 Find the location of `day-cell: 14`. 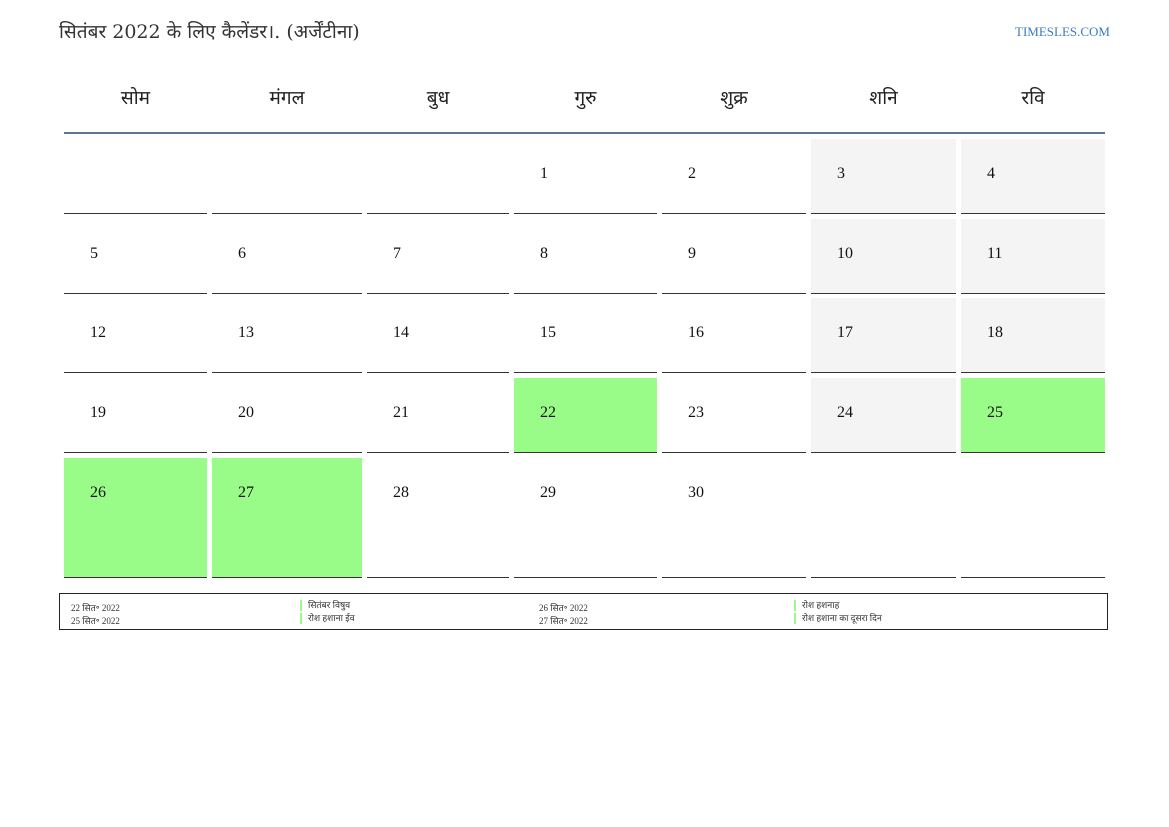

day-cell: 14 is located at coordinates (438, 335).